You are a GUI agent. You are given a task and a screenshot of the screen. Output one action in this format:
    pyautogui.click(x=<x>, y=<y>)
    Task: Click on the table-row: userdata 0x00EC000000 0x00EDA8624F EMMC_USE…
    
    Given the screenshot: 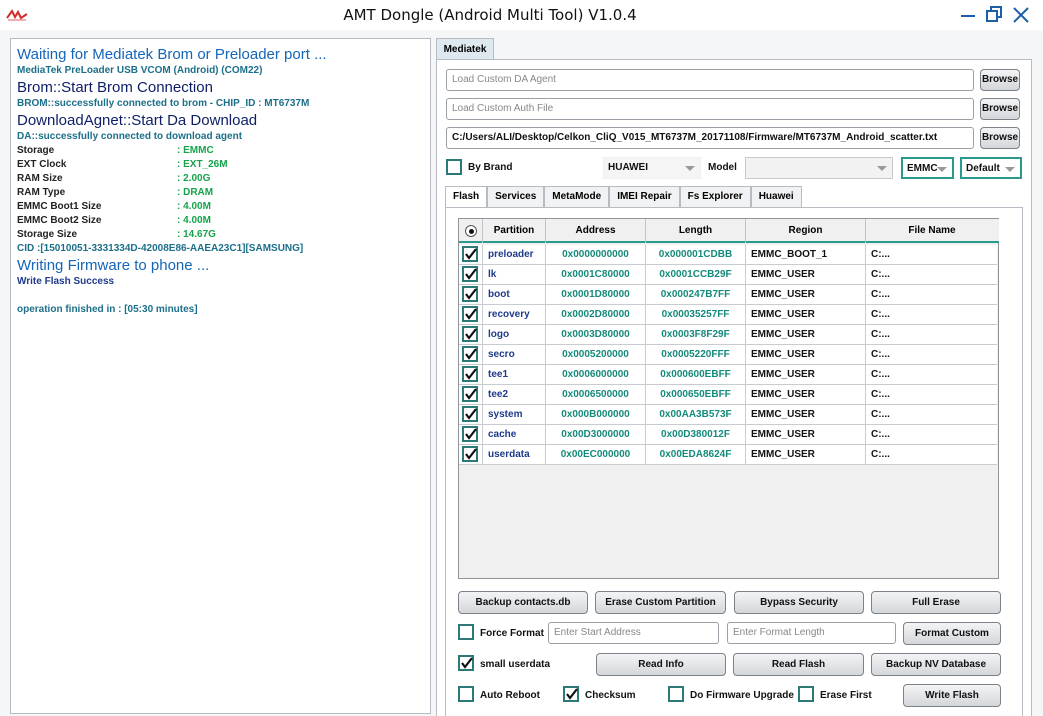 What is the action you would take?
    pyautogui.click(x=728, y=455)
    